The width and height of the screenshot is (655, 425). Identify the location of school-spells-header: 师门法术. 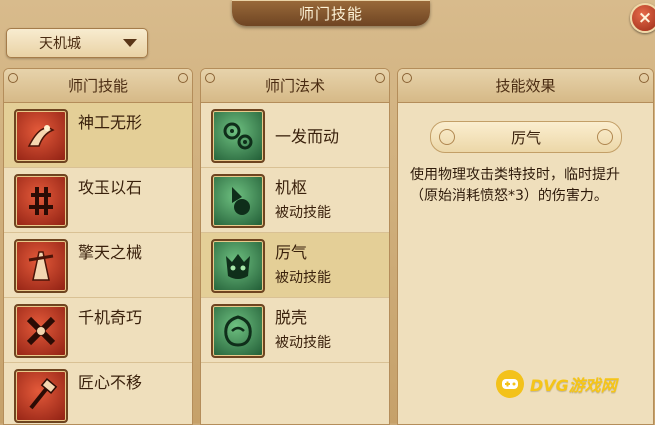
(295, 86).